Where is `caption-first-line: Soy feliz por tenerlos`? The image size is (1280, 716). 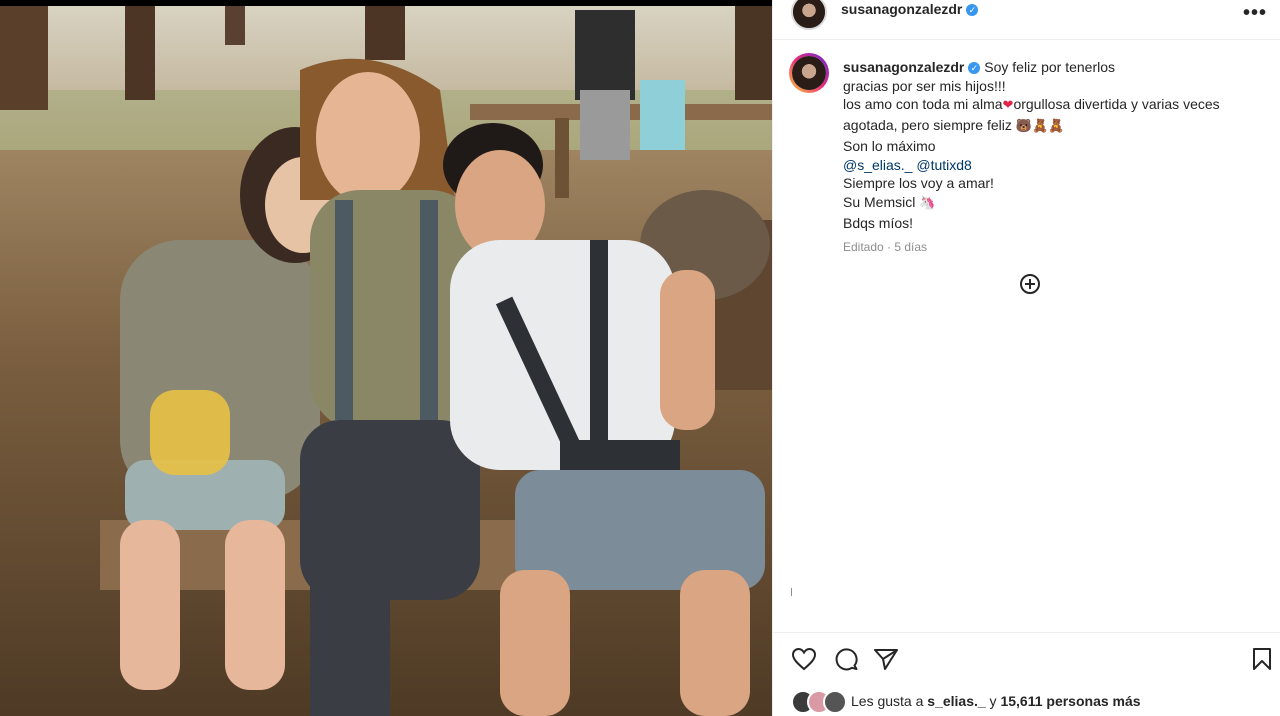
caption-first-line: Soy feliz por tenerlos is located at coordinates (1049, 67).